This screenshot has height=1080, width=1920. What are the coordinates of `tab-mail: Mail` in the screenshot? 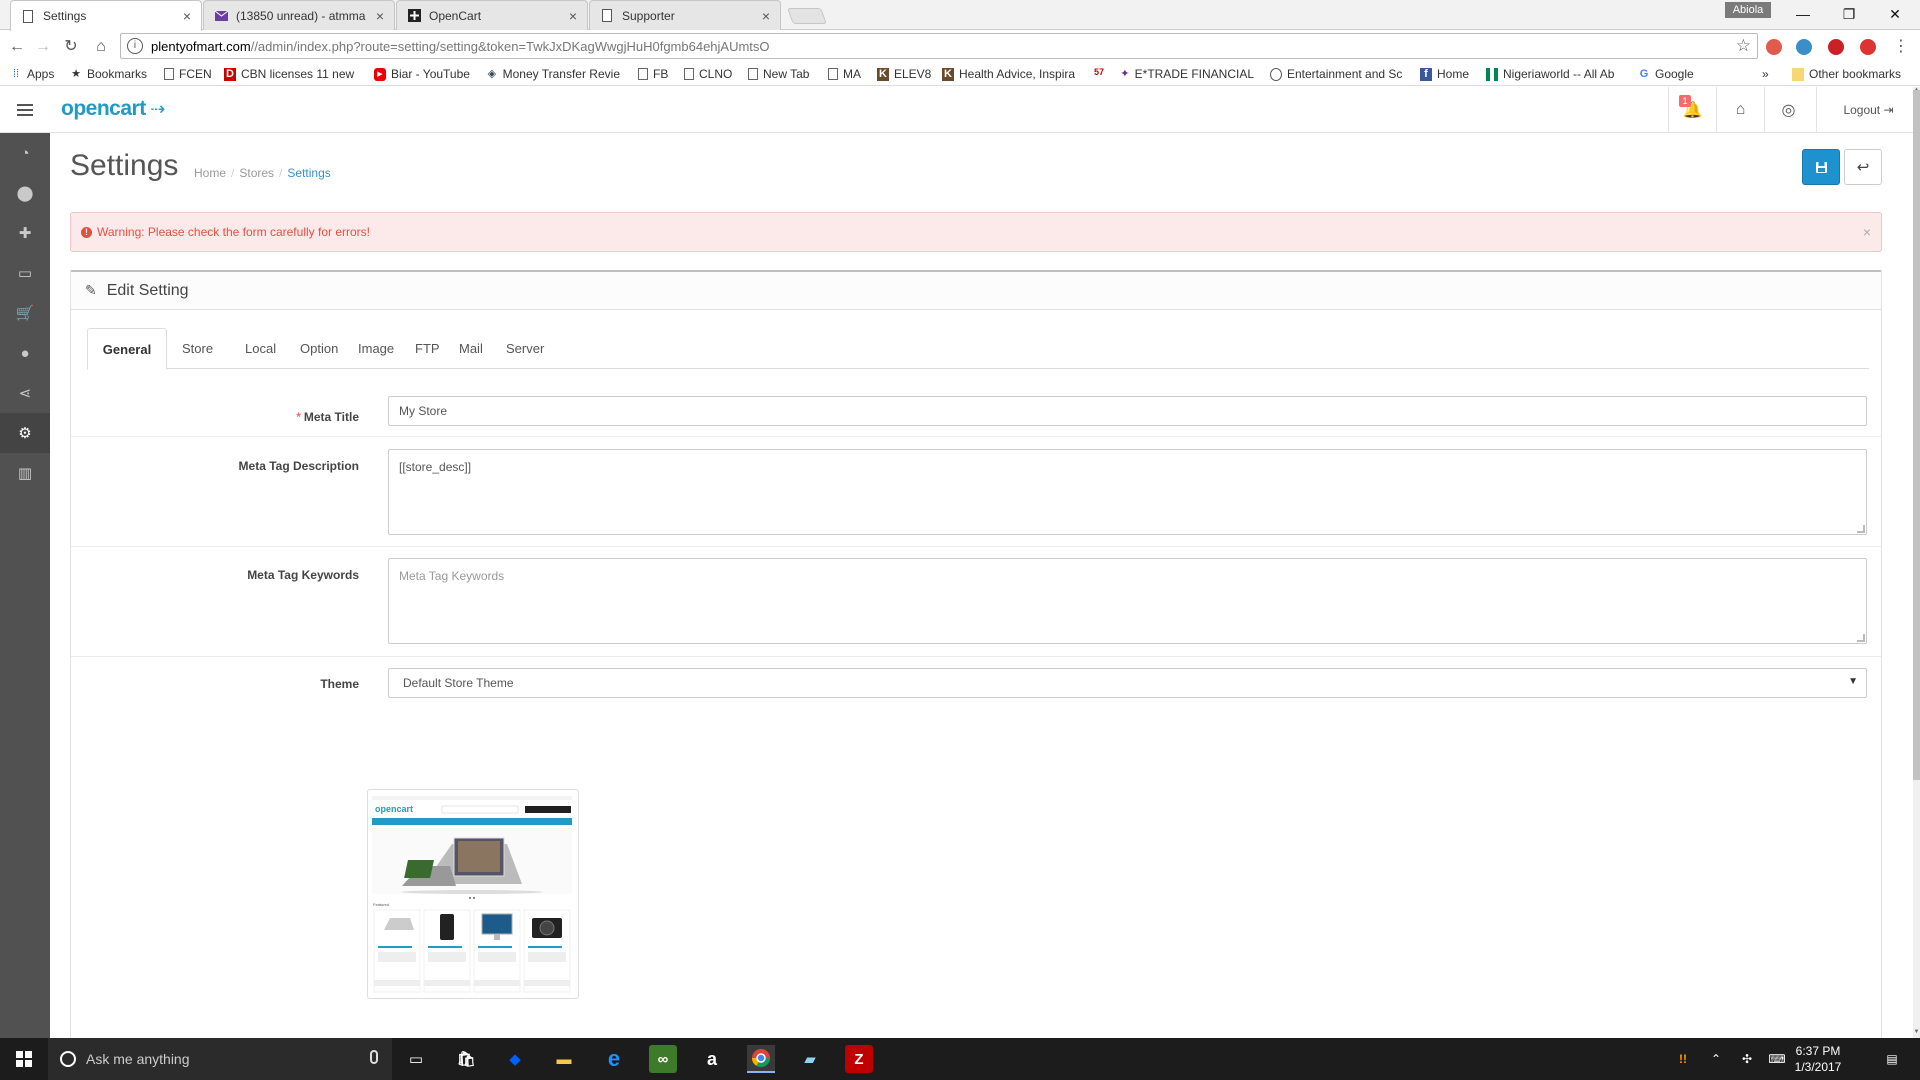 It's located at (471, 348).